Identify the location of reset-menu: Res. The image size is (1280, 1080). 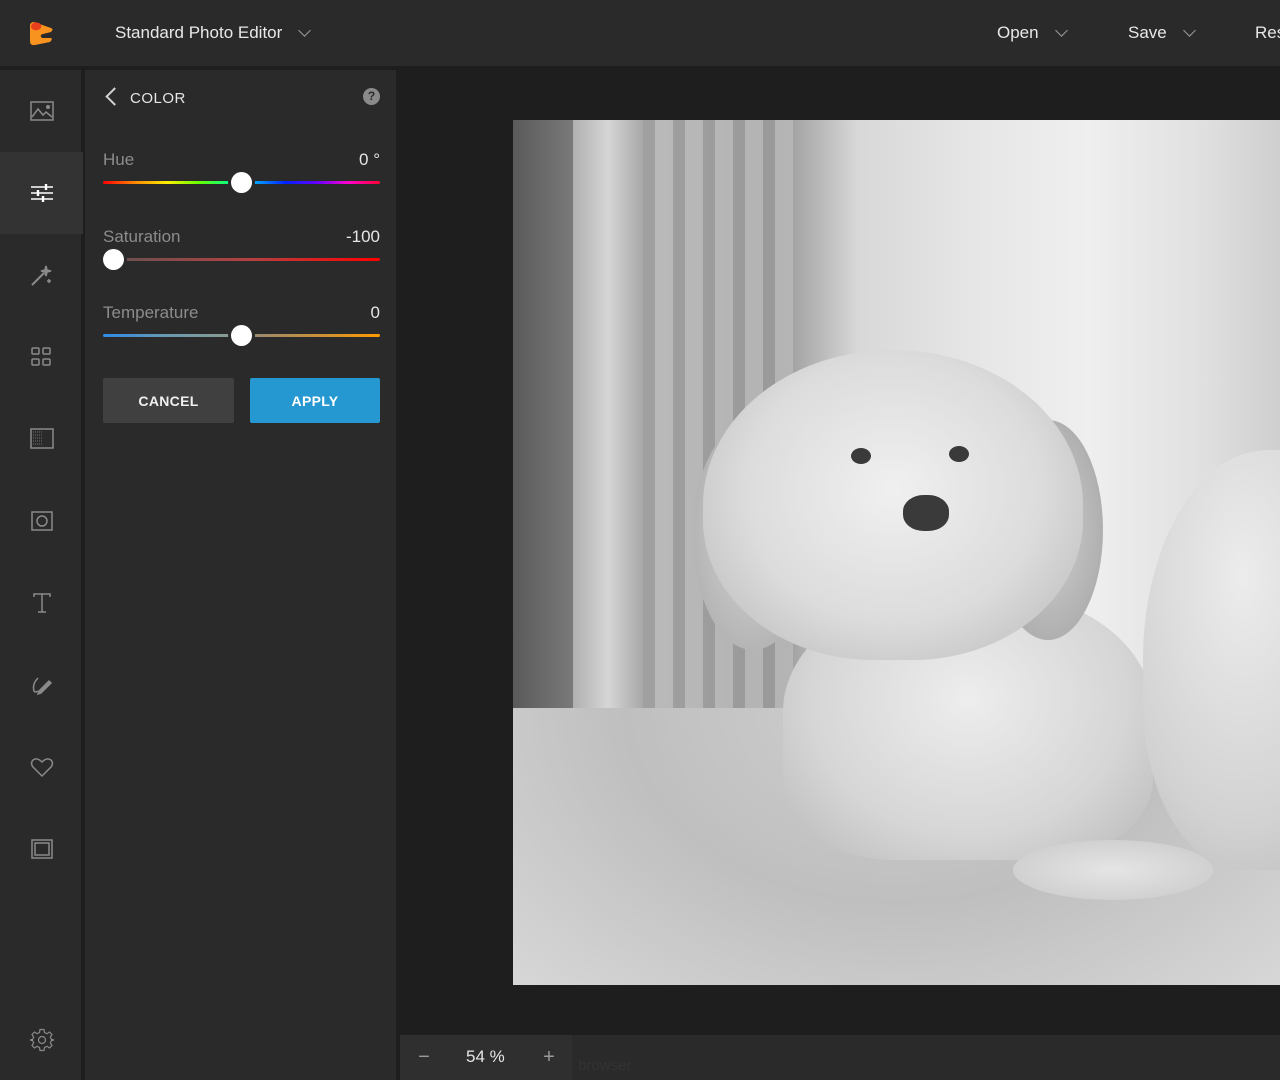
(1267, 33).